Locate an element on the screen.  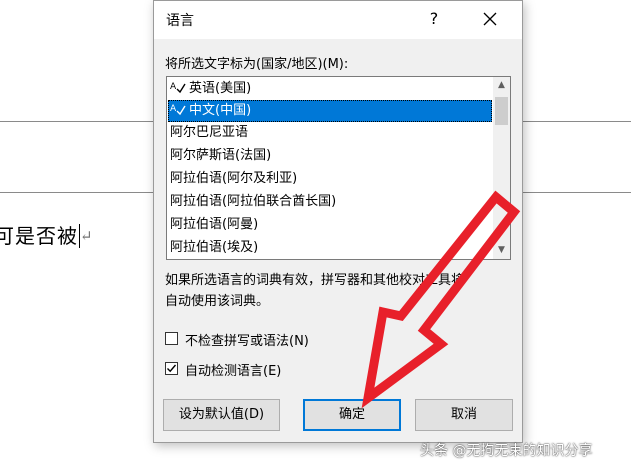
language-item: 阿尔萨斯语(法国) is located at coordinates (330, 156).